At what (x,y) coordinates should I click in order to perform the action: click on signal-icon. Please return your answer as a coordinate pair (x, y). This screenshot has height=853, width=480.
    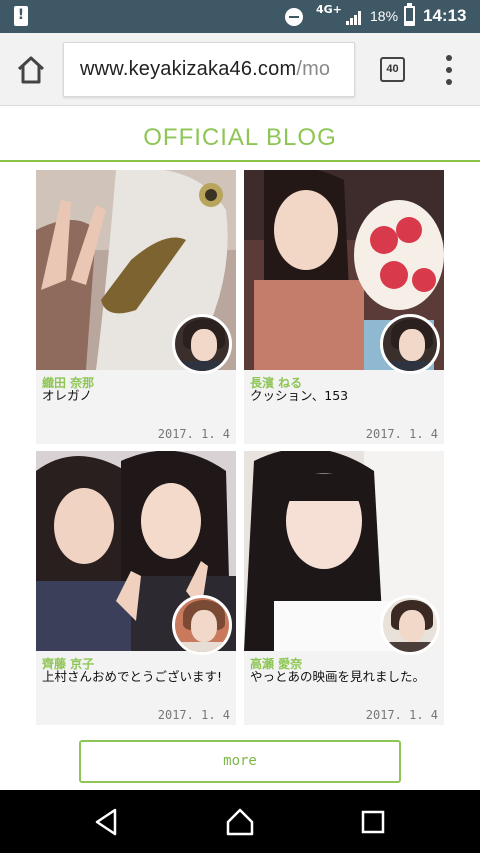
    Looking at the image, I should click on (353, 18).